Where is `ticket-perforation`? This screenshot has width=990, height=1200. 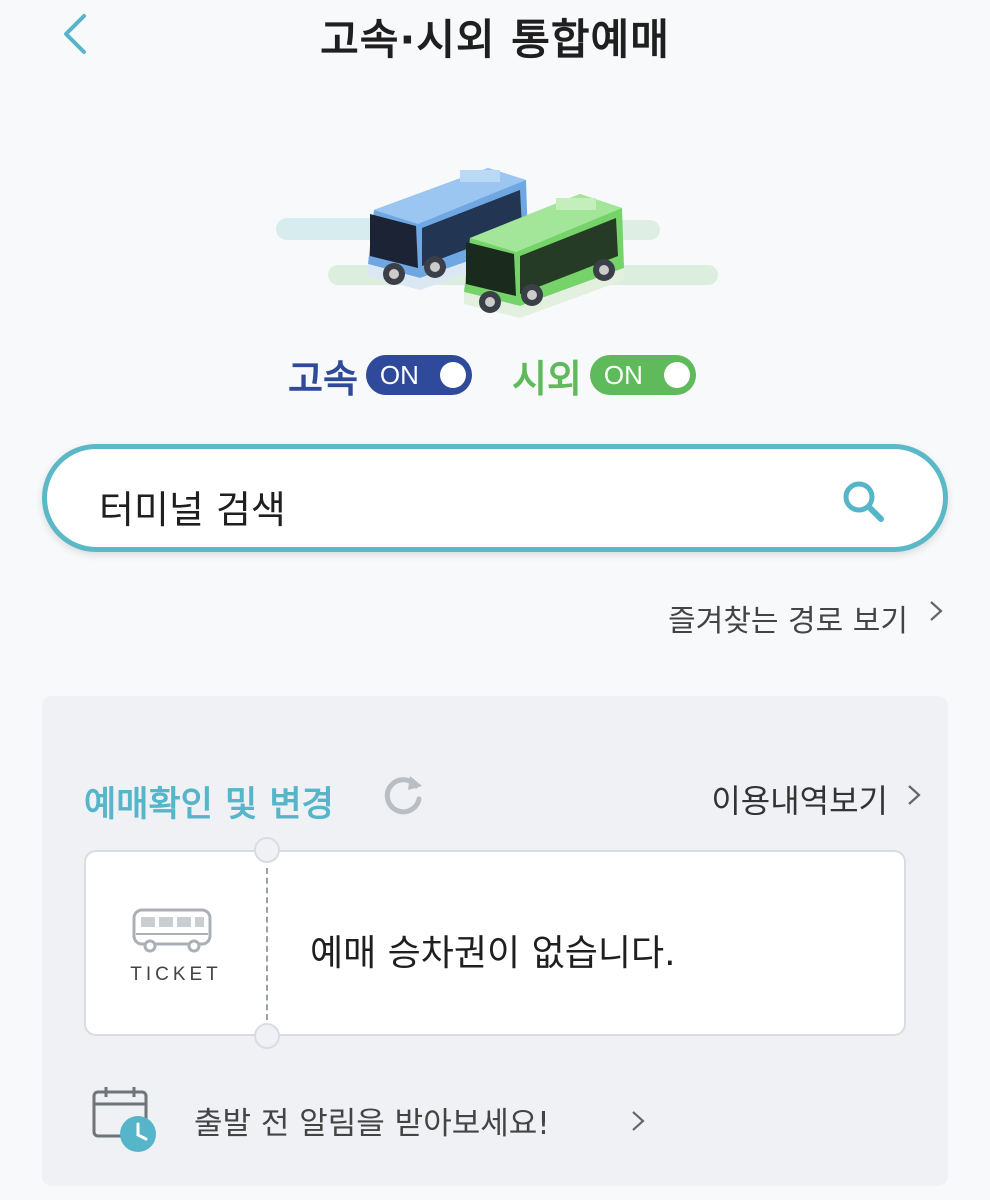 ticket-perforation is located at coordinates (267, 944).